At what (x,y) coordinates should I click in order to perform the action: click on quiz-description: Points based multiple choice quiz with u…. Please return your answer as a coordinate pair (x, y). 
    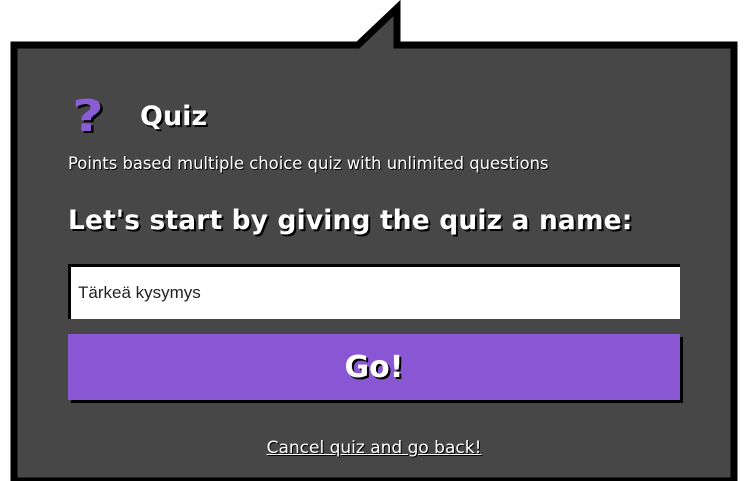
    Looking at the image, I should click on (308, 163).